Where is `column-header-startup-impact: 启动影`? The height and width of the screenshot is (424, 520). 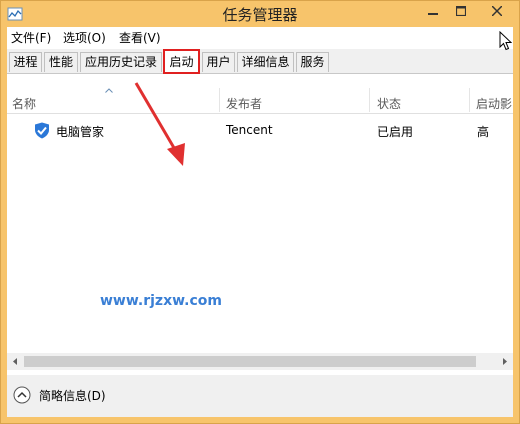
column-header-startup-impact: 启动影 is located at coordinates (494, 103).